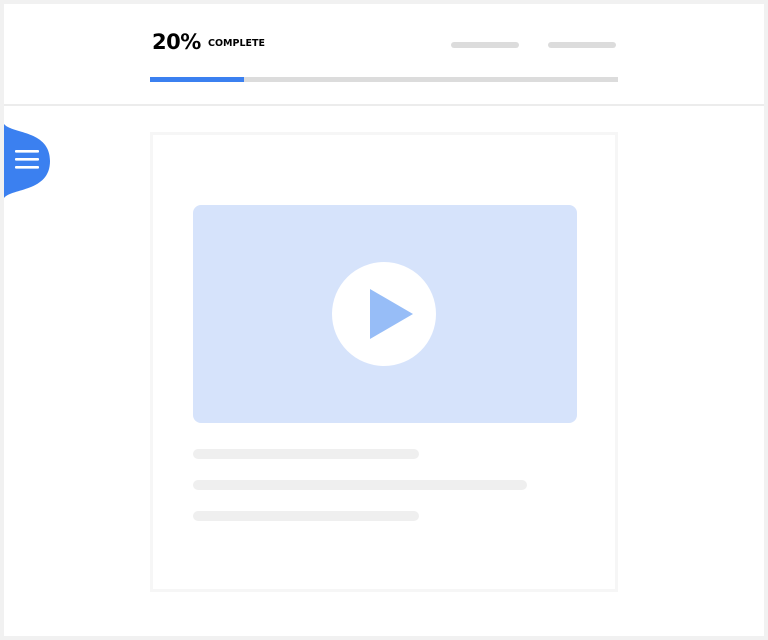 This screenshot has width=768, height=640. What do you see at coordinates (176, 42) in the screenshot?
I see `progress-percent: 20%` at bounding box center [176, 42].